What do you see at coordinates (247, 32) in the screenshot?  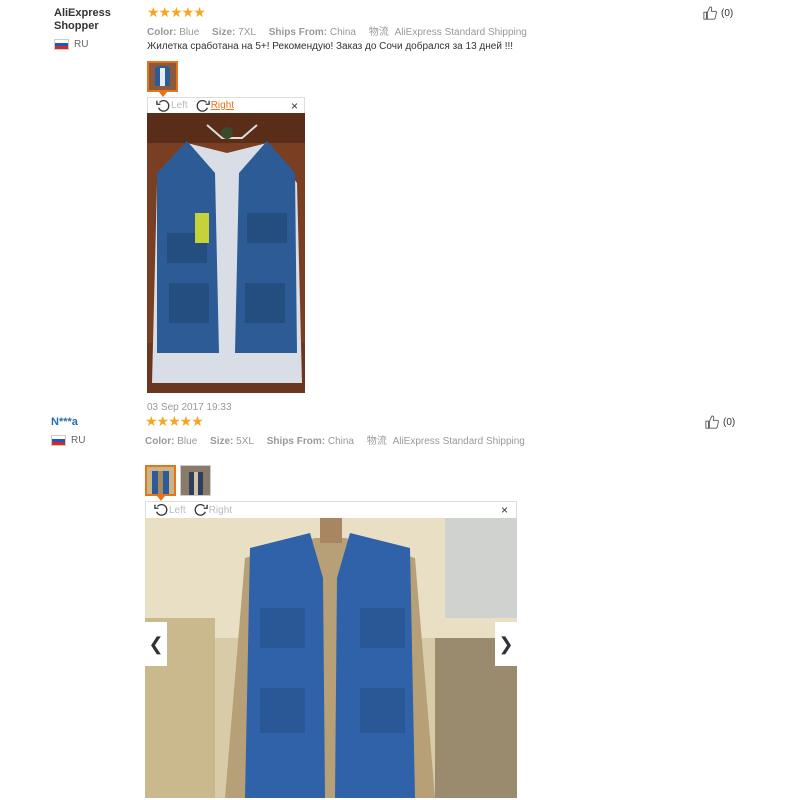 I see `size-value: 7XL` at bounding box center [247, 32].